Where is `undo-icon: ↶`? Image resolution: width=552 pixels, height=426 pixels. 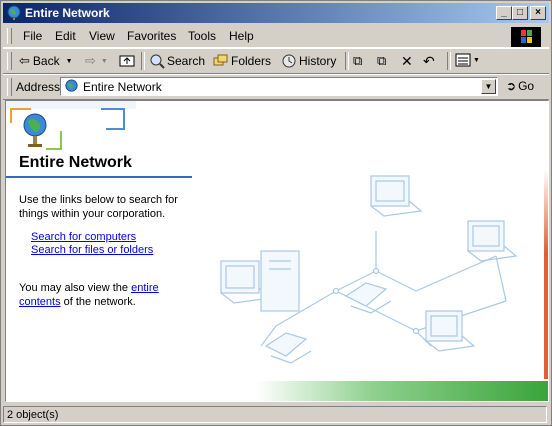 undo-icon: ↶ is located at coordinates (429, 61).